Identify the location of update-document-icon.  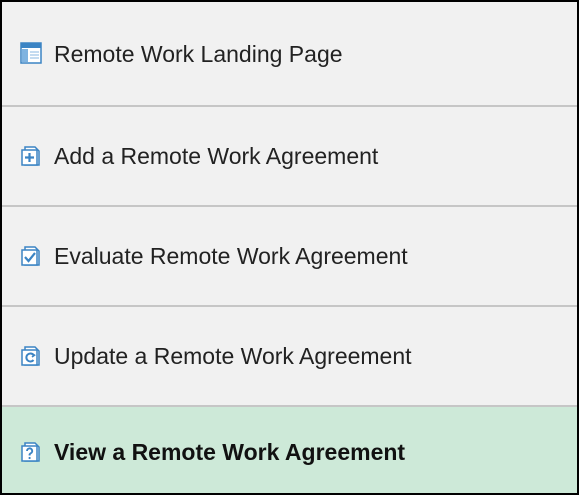
(31, 356).